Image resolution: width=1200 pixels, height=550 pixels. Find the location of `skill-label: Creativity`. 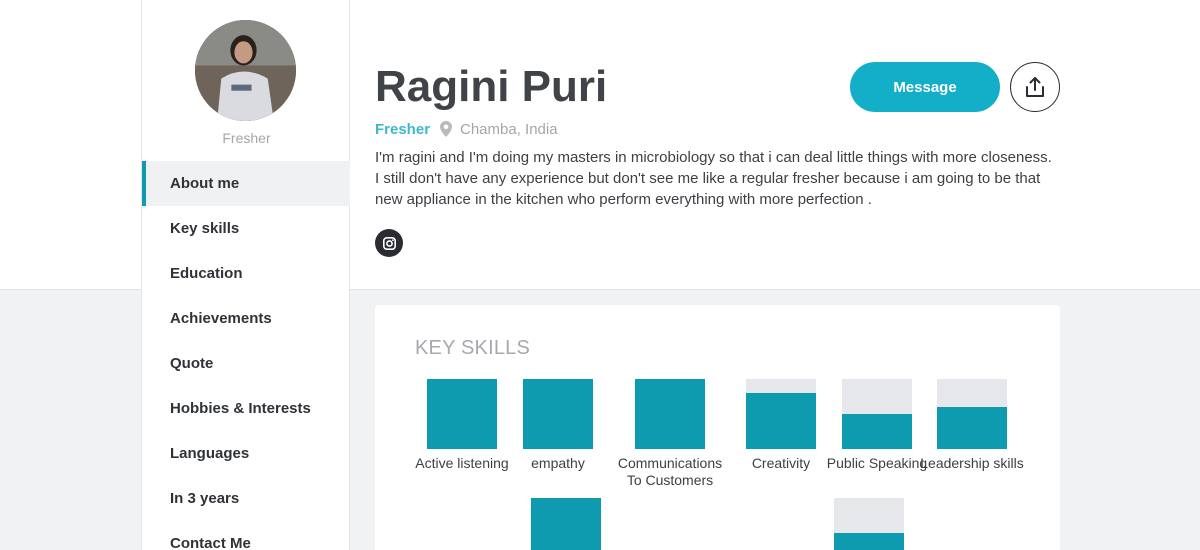

skill-label: Creativity is located at coordinates (781, 463).